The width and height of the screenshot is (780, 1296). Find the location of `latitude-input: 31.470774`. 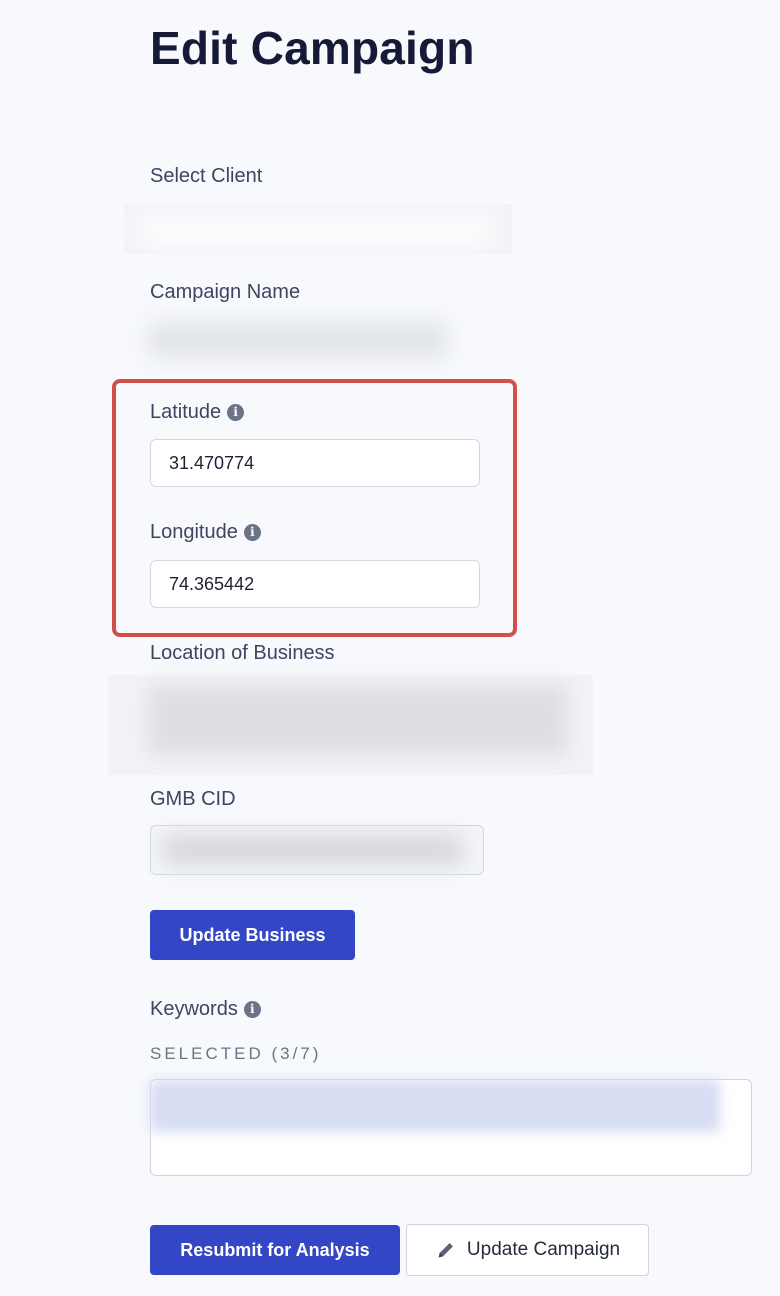

latitude-input: 31.470774 is located at coordinates (315, 463).